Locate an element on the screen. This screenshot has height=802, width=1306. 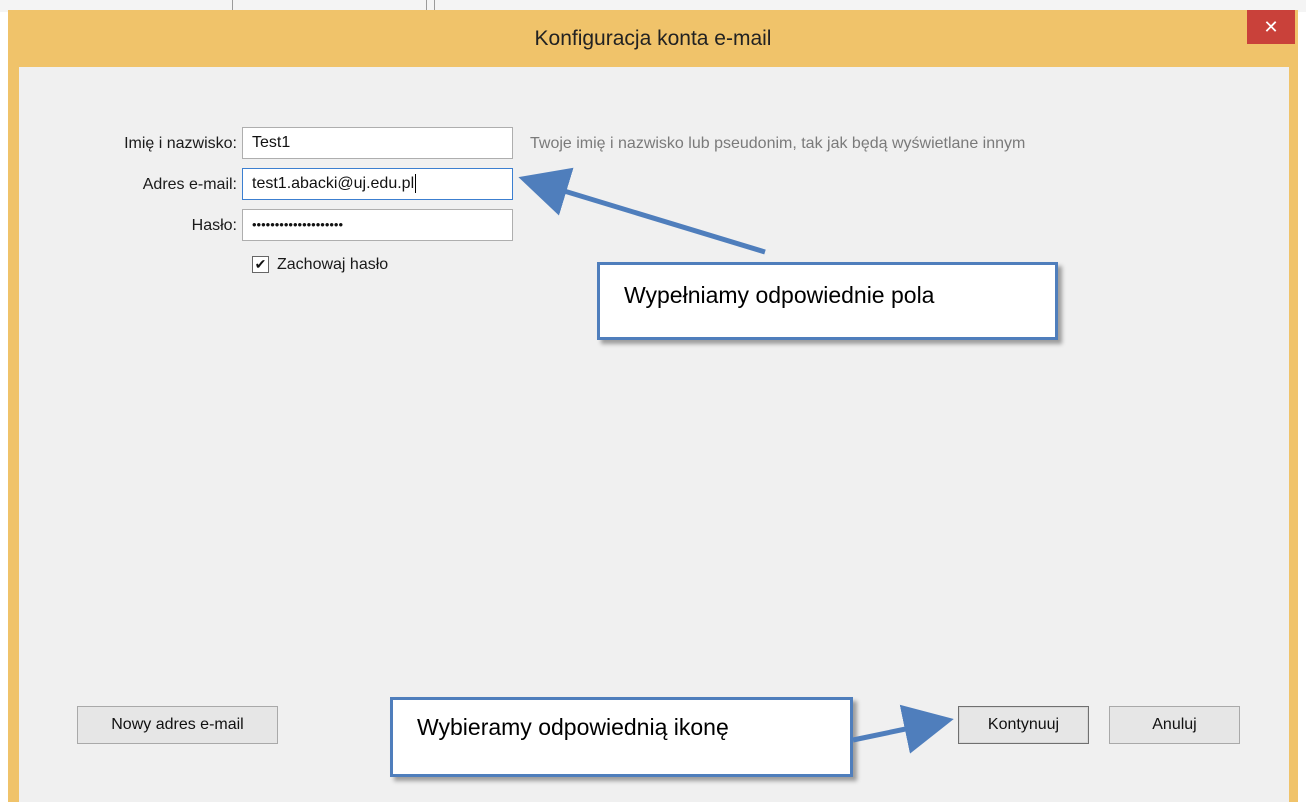
remember-password-checkbox: ✔ is located at coordinates (260, 264).